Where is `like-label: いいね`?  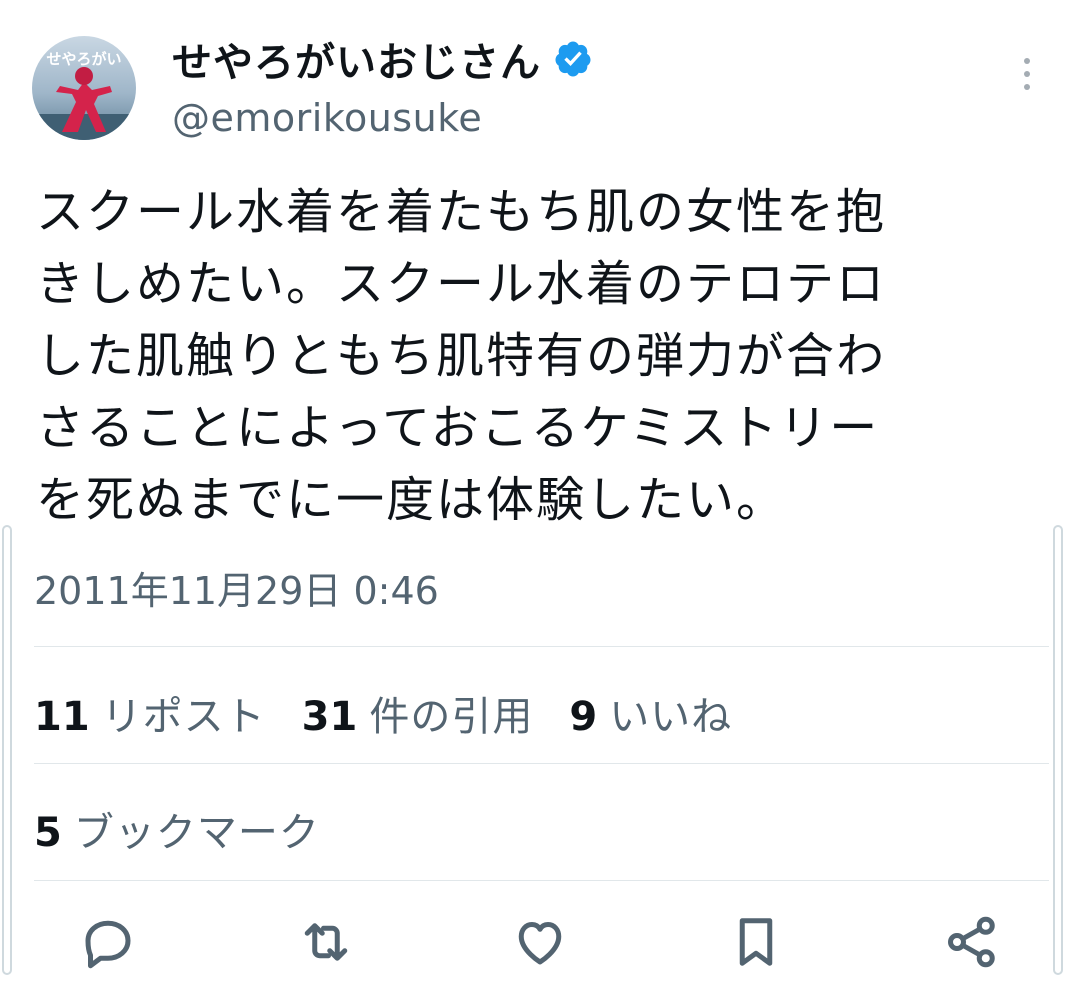
like-label: いいね is located at coordinates (671, 717).